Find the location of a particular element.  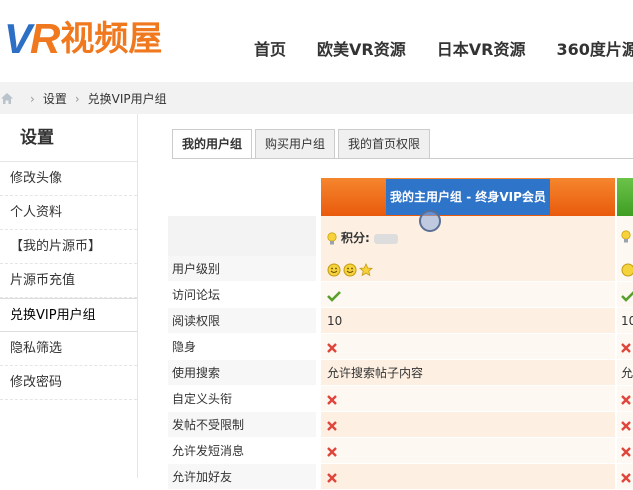

sidebar-item-vip-exchange: 兑换VIP用户组 is located at coordinates (68, 315).